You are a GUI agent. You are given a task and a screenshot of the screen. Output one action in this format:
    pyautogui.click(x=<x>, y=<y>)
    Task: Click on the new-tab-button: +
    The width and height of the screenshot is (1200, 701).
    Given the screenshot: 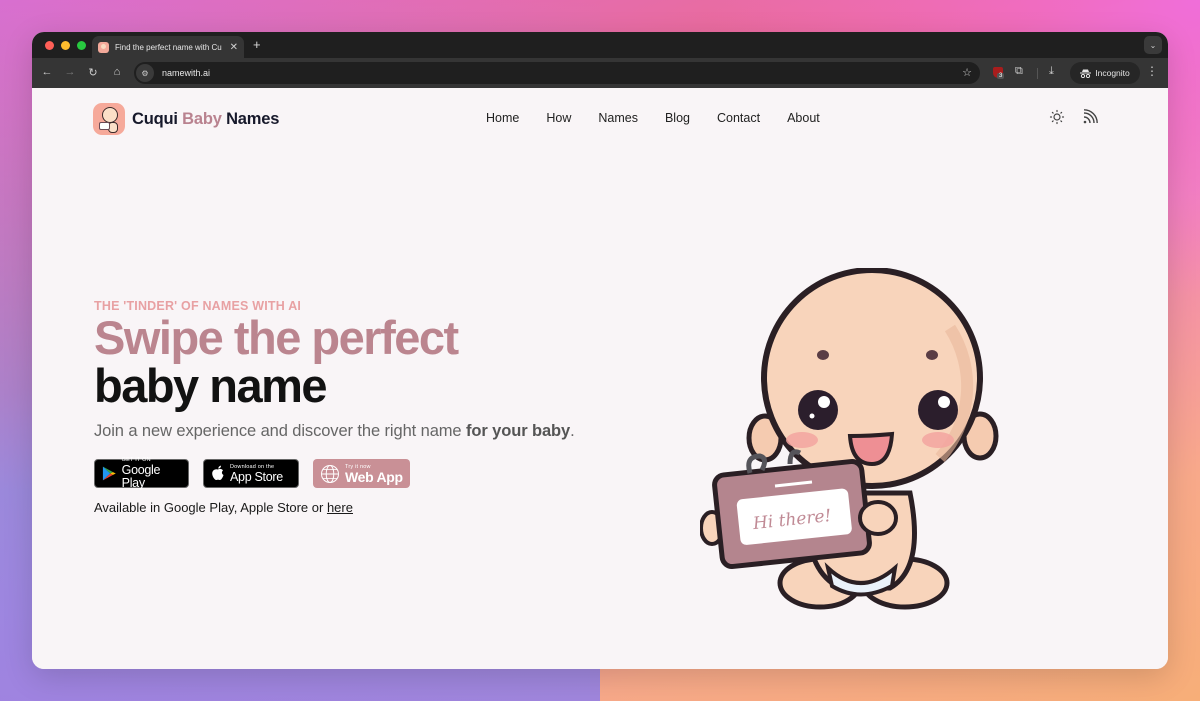 What is the action you would take?
    pyautogui.click(x=257, y=44)
    